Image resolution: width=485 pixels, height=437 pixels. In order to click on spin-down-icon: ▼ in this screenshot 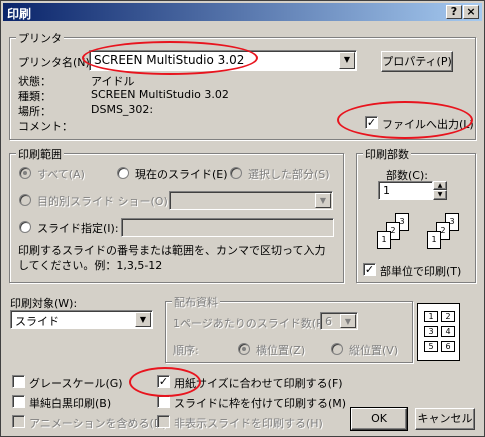, I will do `click(440, 195)`.